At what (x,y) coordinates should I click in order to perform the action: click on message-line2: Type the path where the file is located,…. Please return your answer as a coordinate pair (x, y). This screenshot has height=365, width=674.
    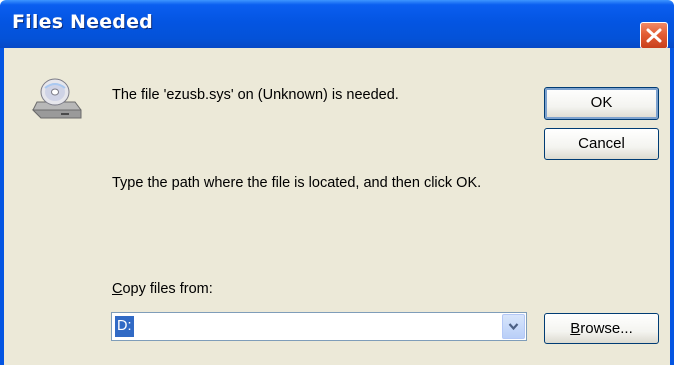
    Looking at the image, I should click on (297, 183).